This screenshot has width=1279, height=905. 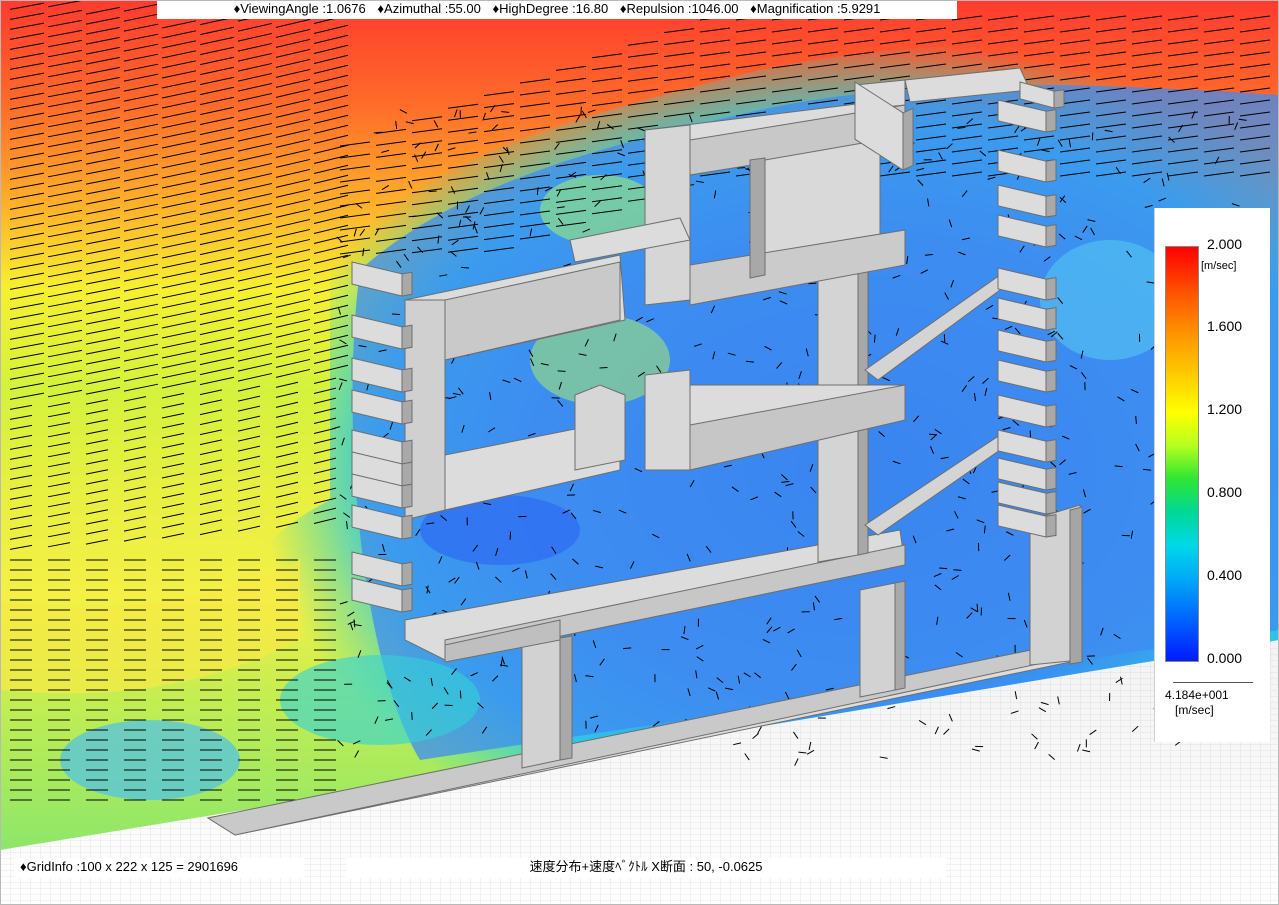 I want to click on viewing-angle-param: ♦ViewingAngle :1.0676, so click(x=299, y=8).